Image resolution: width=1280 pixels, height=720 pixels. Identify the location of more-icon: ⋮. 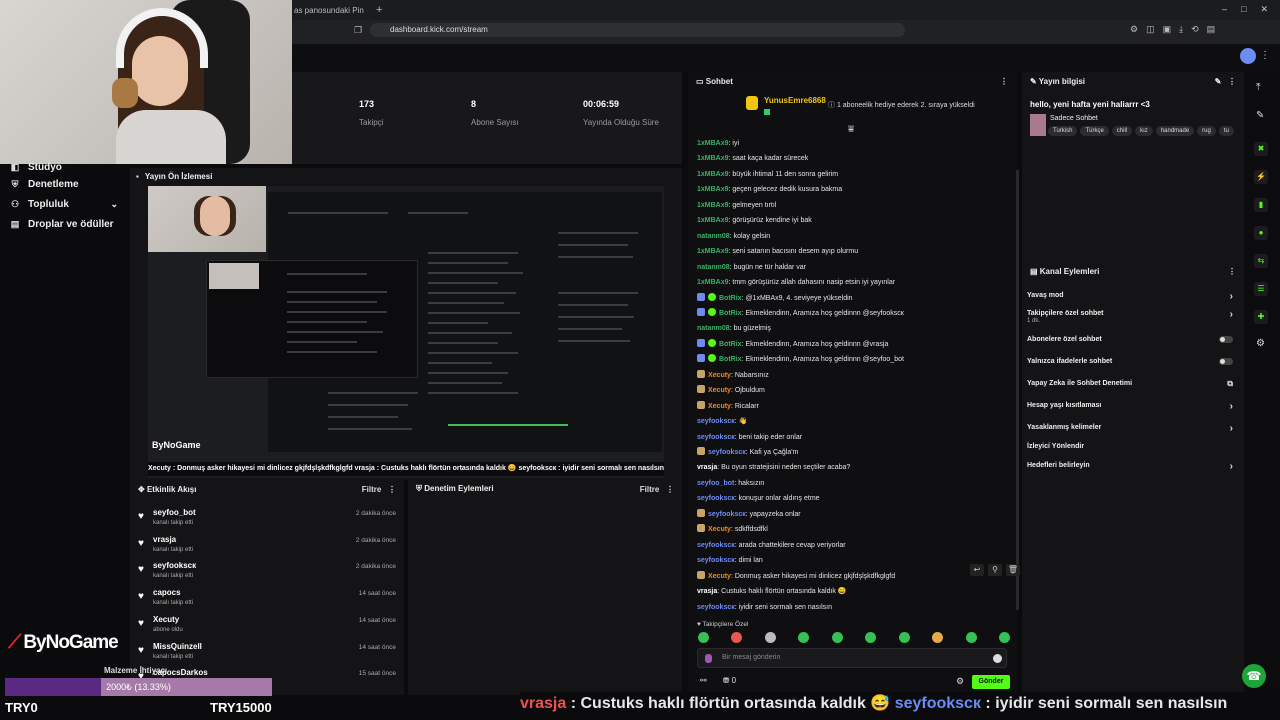
(1232, 271).